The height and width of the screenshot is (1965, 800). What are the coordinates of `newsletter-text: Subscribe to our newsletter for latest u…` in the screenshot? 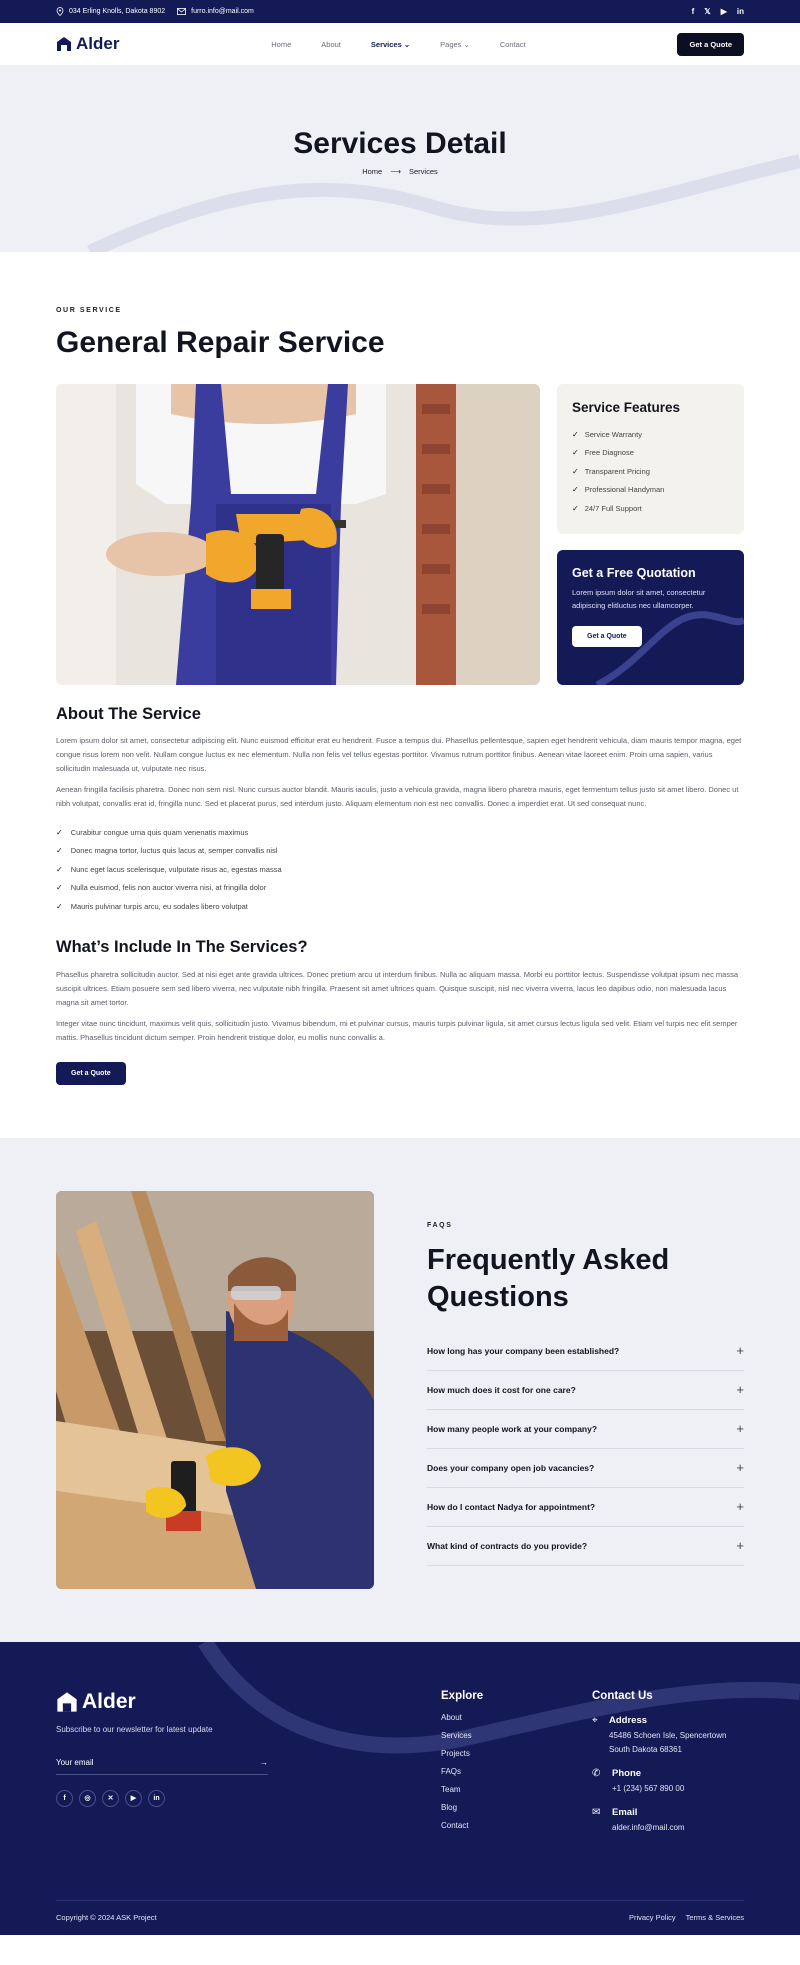 It's located at (134, 1729).